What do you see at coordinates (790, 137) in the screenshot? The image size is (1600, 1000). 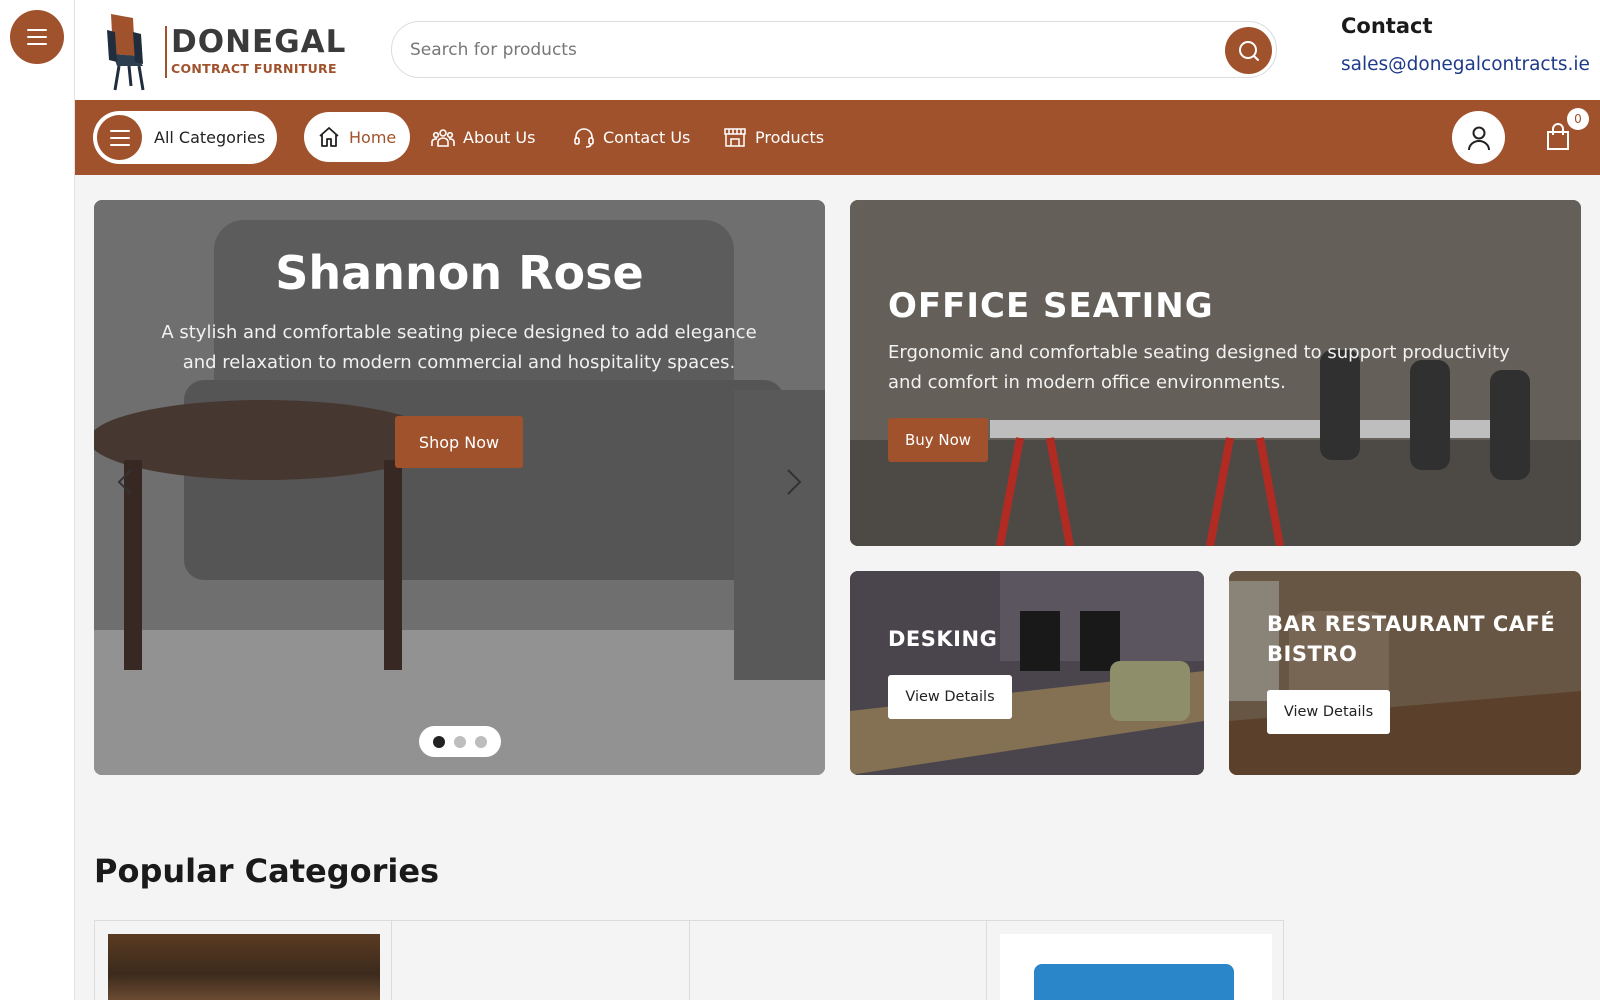 I see `nav-products-label: Products` at bounding box center [790, 137].